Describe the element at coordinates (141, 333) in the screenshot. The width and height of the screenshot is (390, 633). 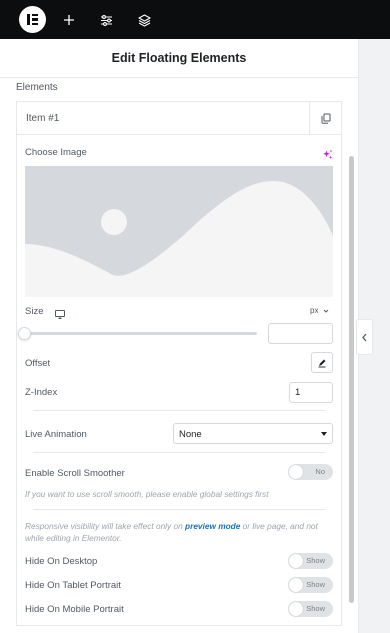
I see `size-slider-track` at that location.